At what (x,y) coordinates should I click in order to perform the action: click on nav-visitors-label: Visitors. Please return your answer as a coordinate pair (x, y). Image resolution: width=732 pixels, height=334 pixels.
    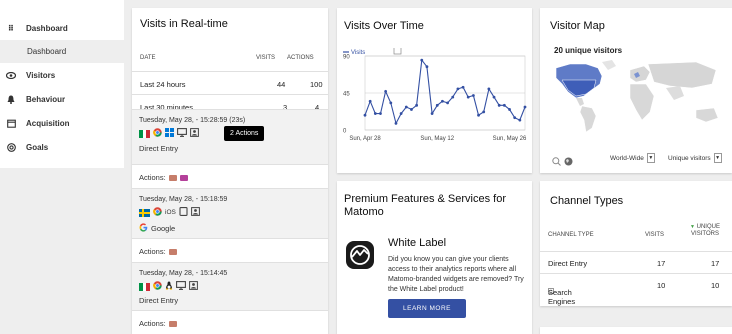
    Looking at the image, I should click on (41, 75).